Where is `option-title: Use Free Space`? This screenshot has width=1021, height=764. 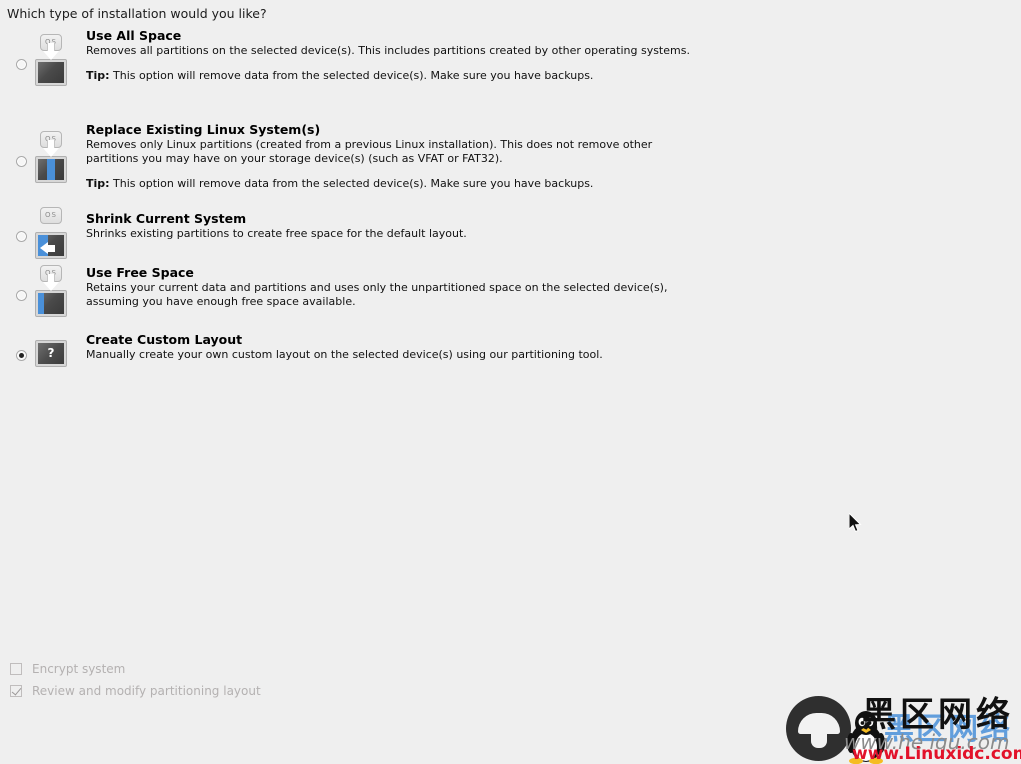 option-title: Use Free Space is located at coordinates (140, 272).